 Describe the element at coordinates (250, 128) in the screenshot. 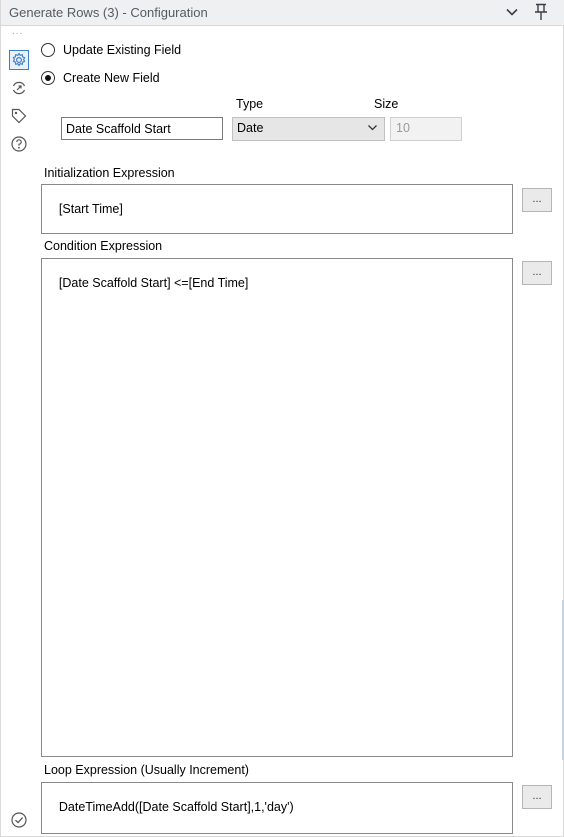

I see `type-select-value: Date` at that location.